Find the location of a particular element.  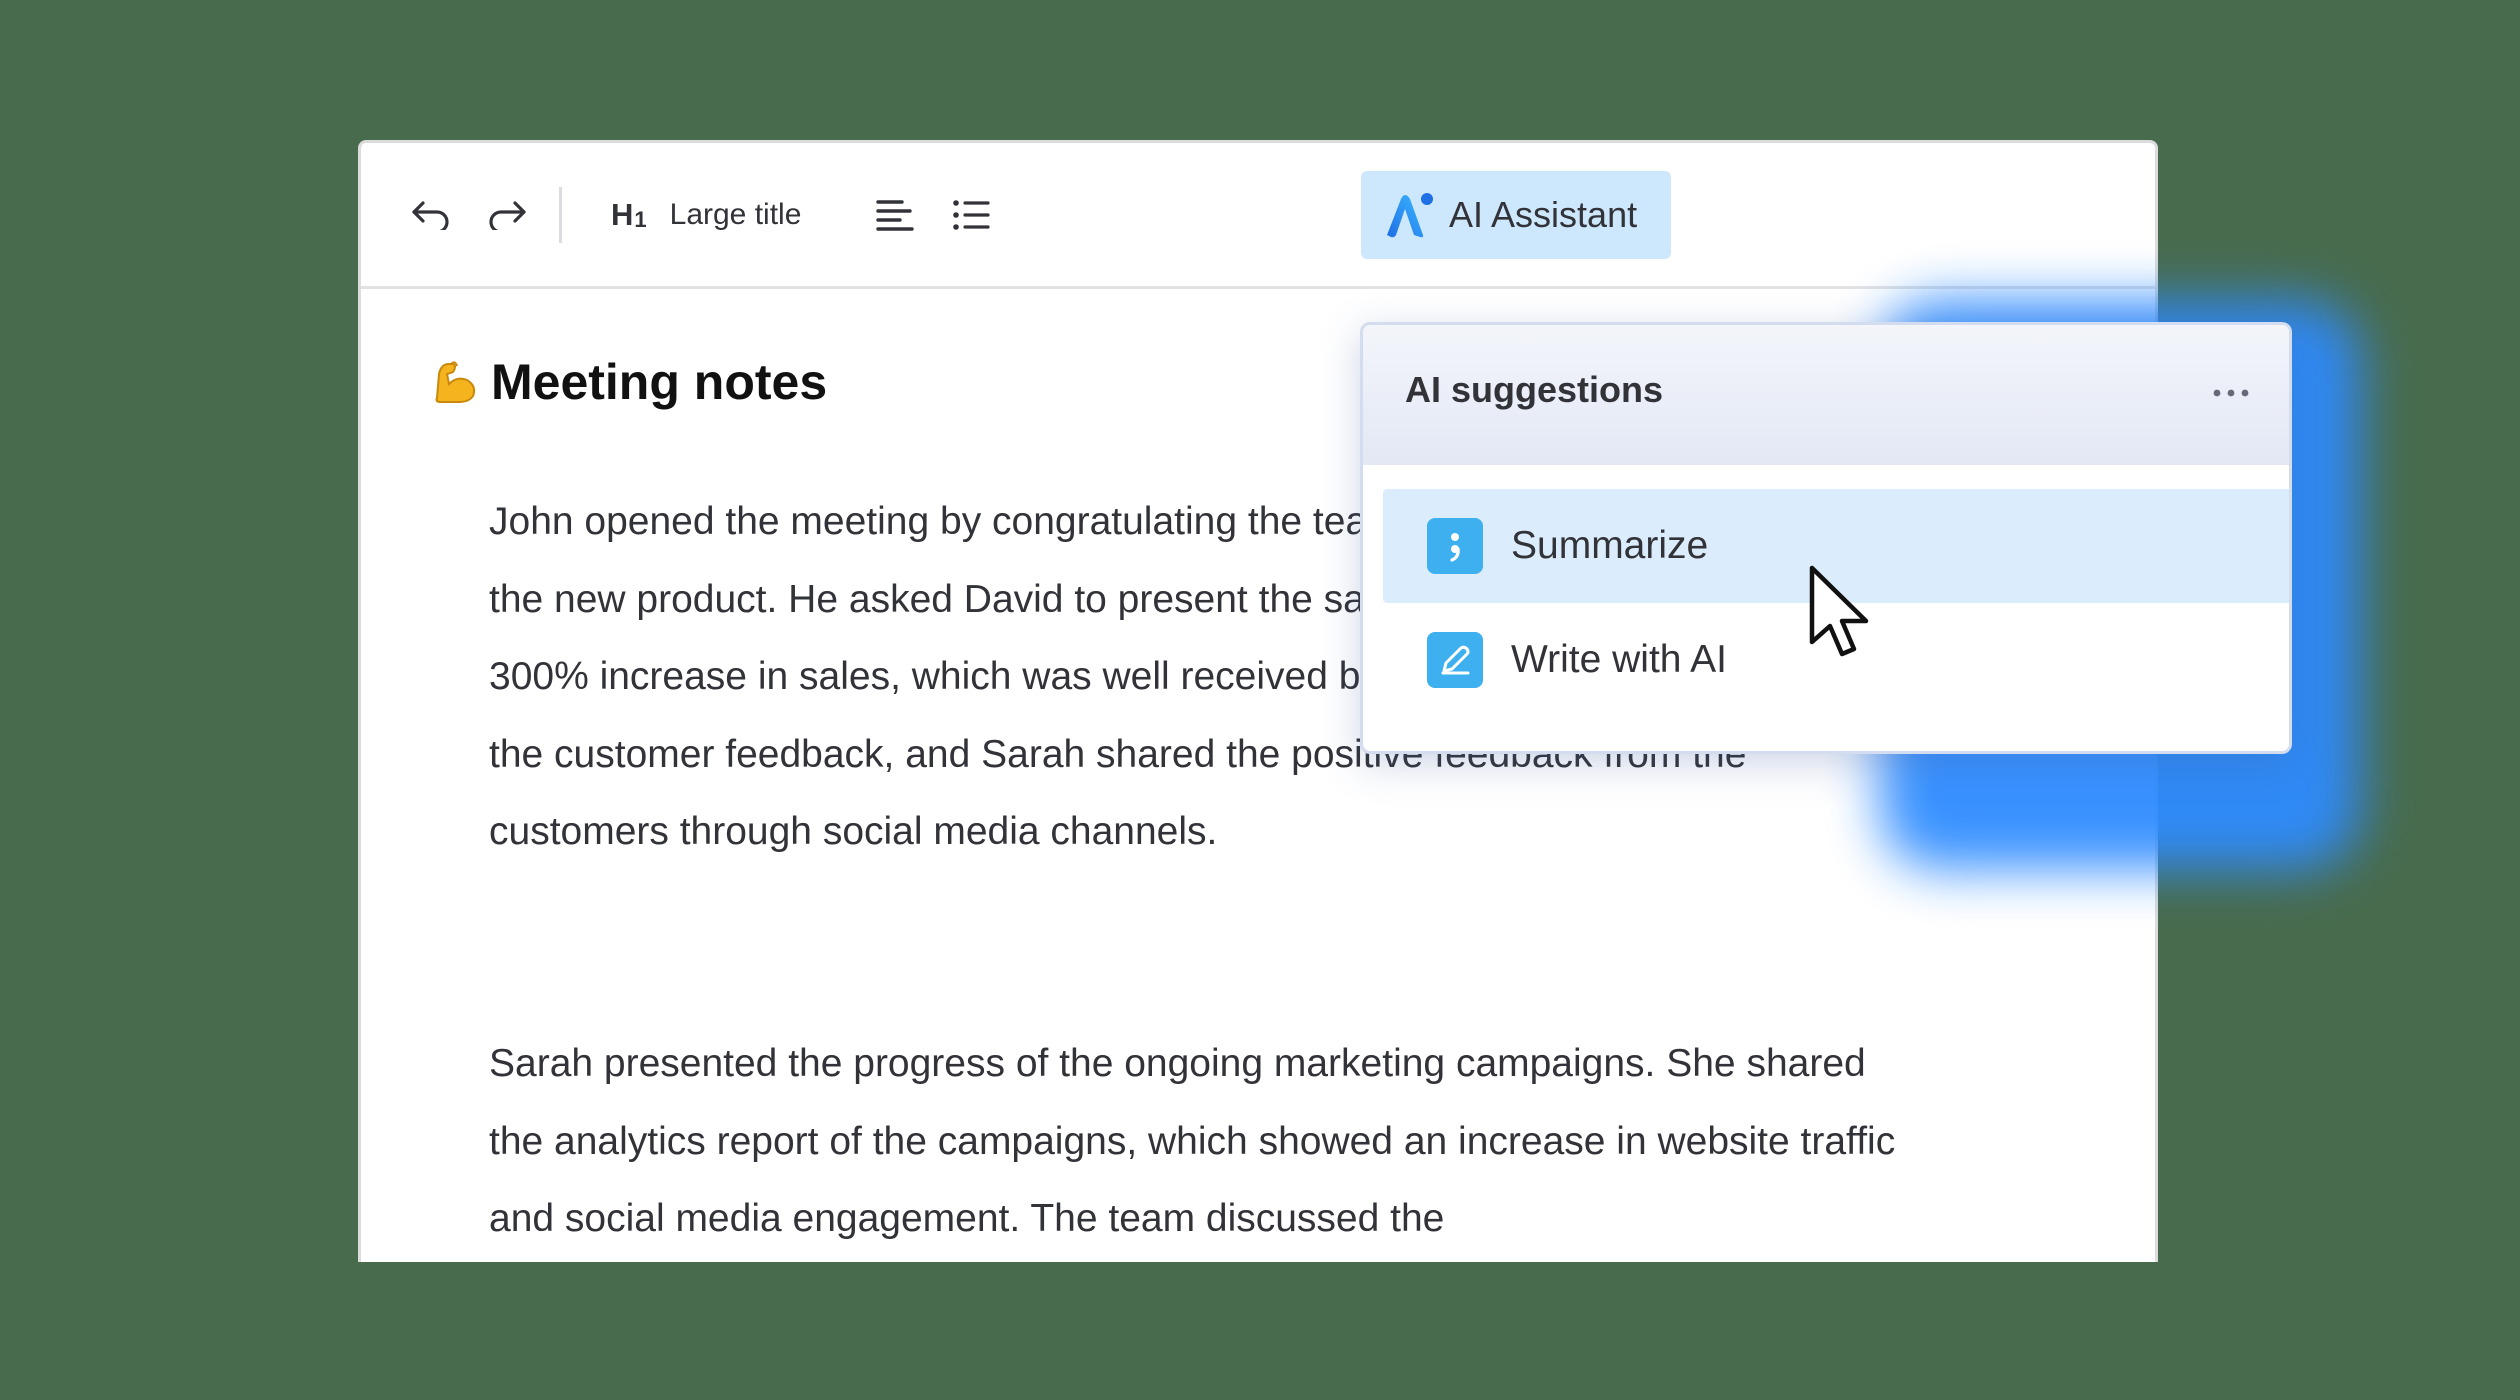

heading-style-selector: H1 Large title is located at coordinates (706, 215).